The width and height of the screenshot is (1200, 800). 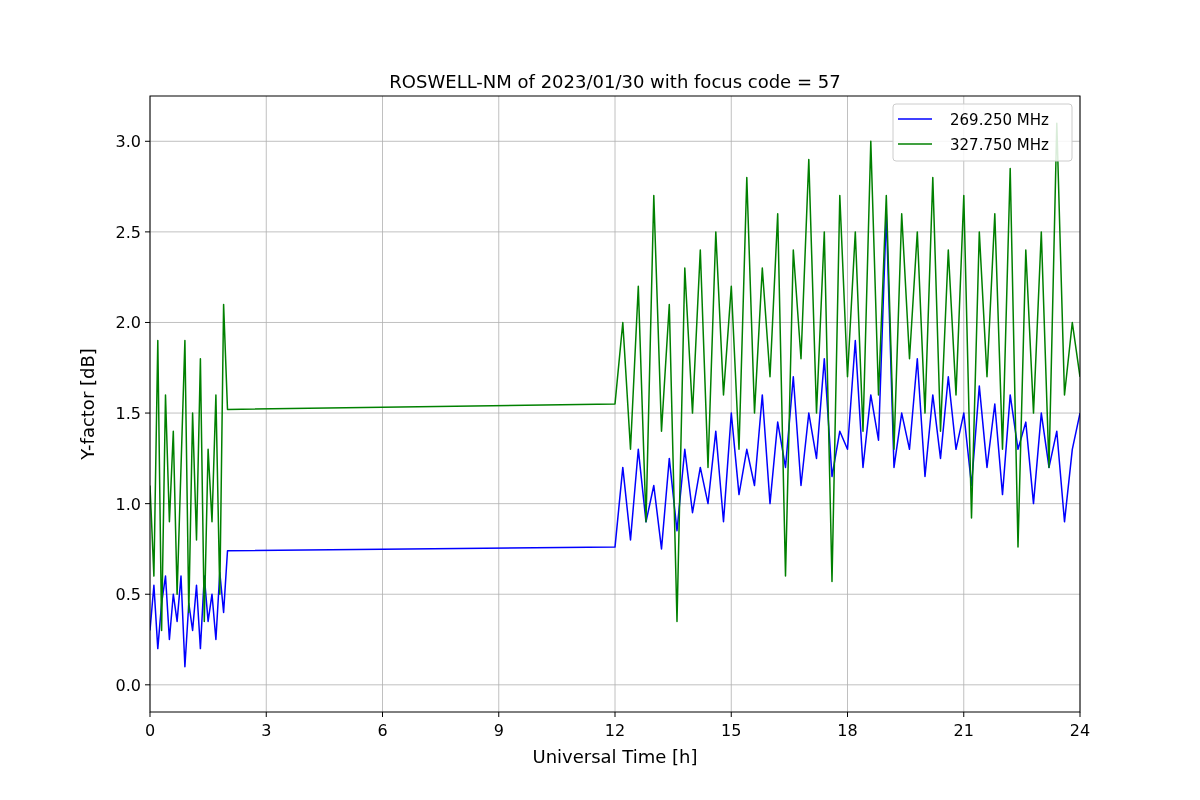 I want to click on x-tick-label: 12, so click(x=615, y=730).